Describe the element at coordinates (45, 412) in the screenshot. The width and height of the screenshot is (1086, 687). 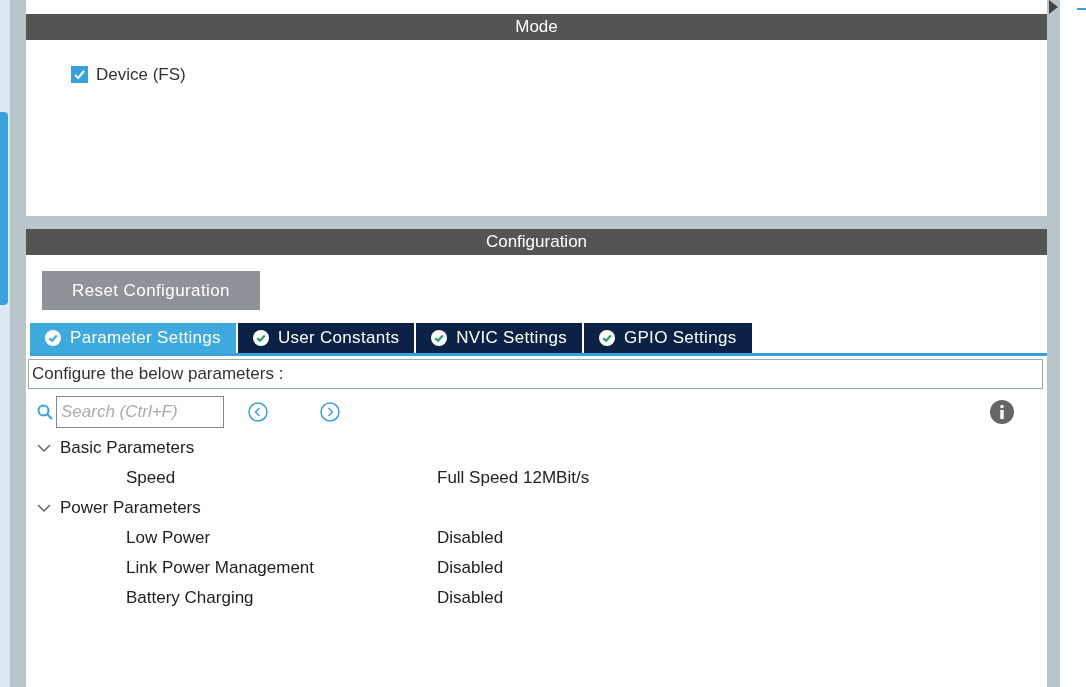
I see `search-icon` at that location.